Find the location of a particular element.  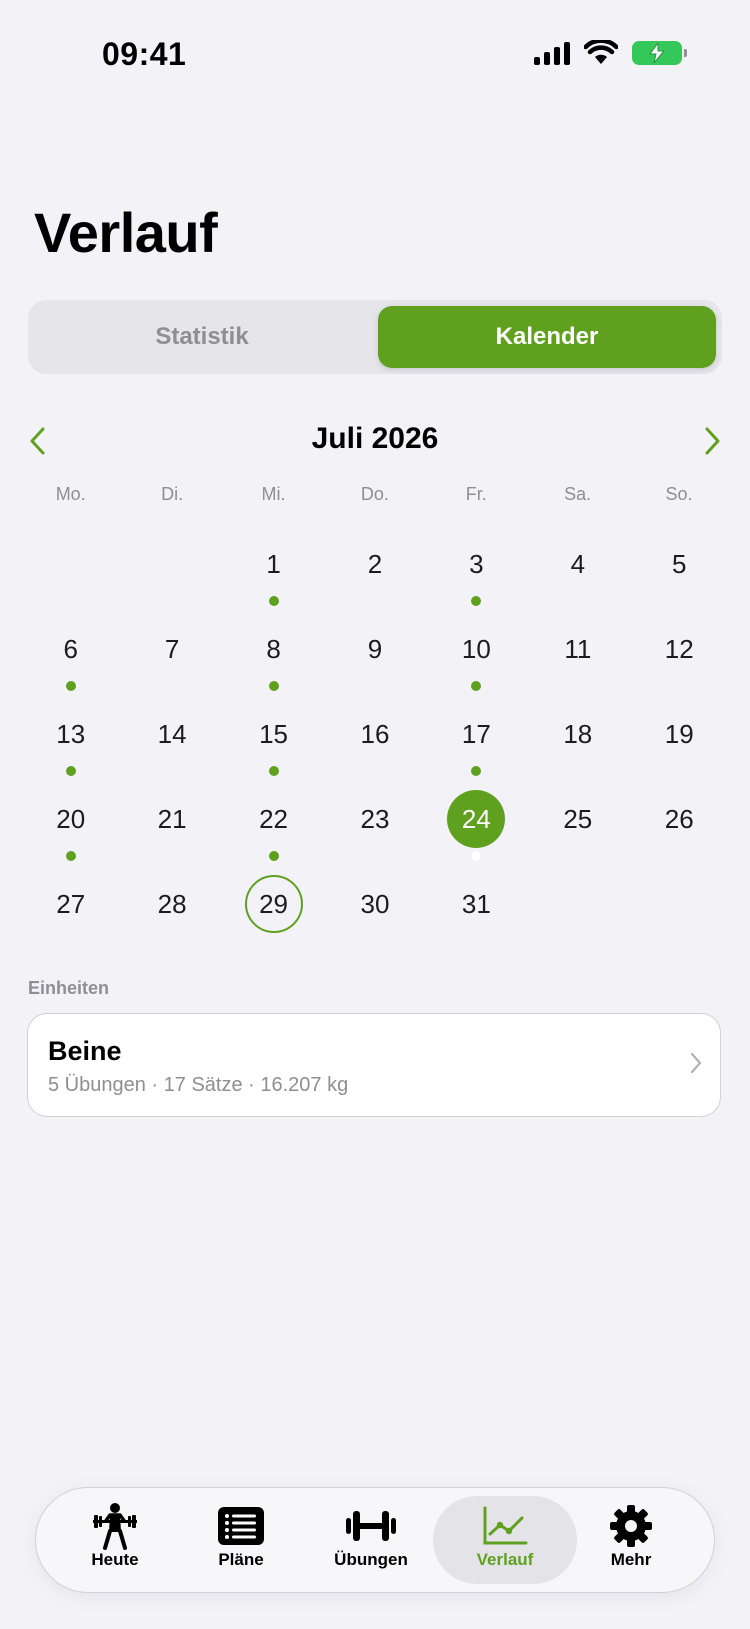

segment-kalender: Kalender is located at coordinates (547, 337).